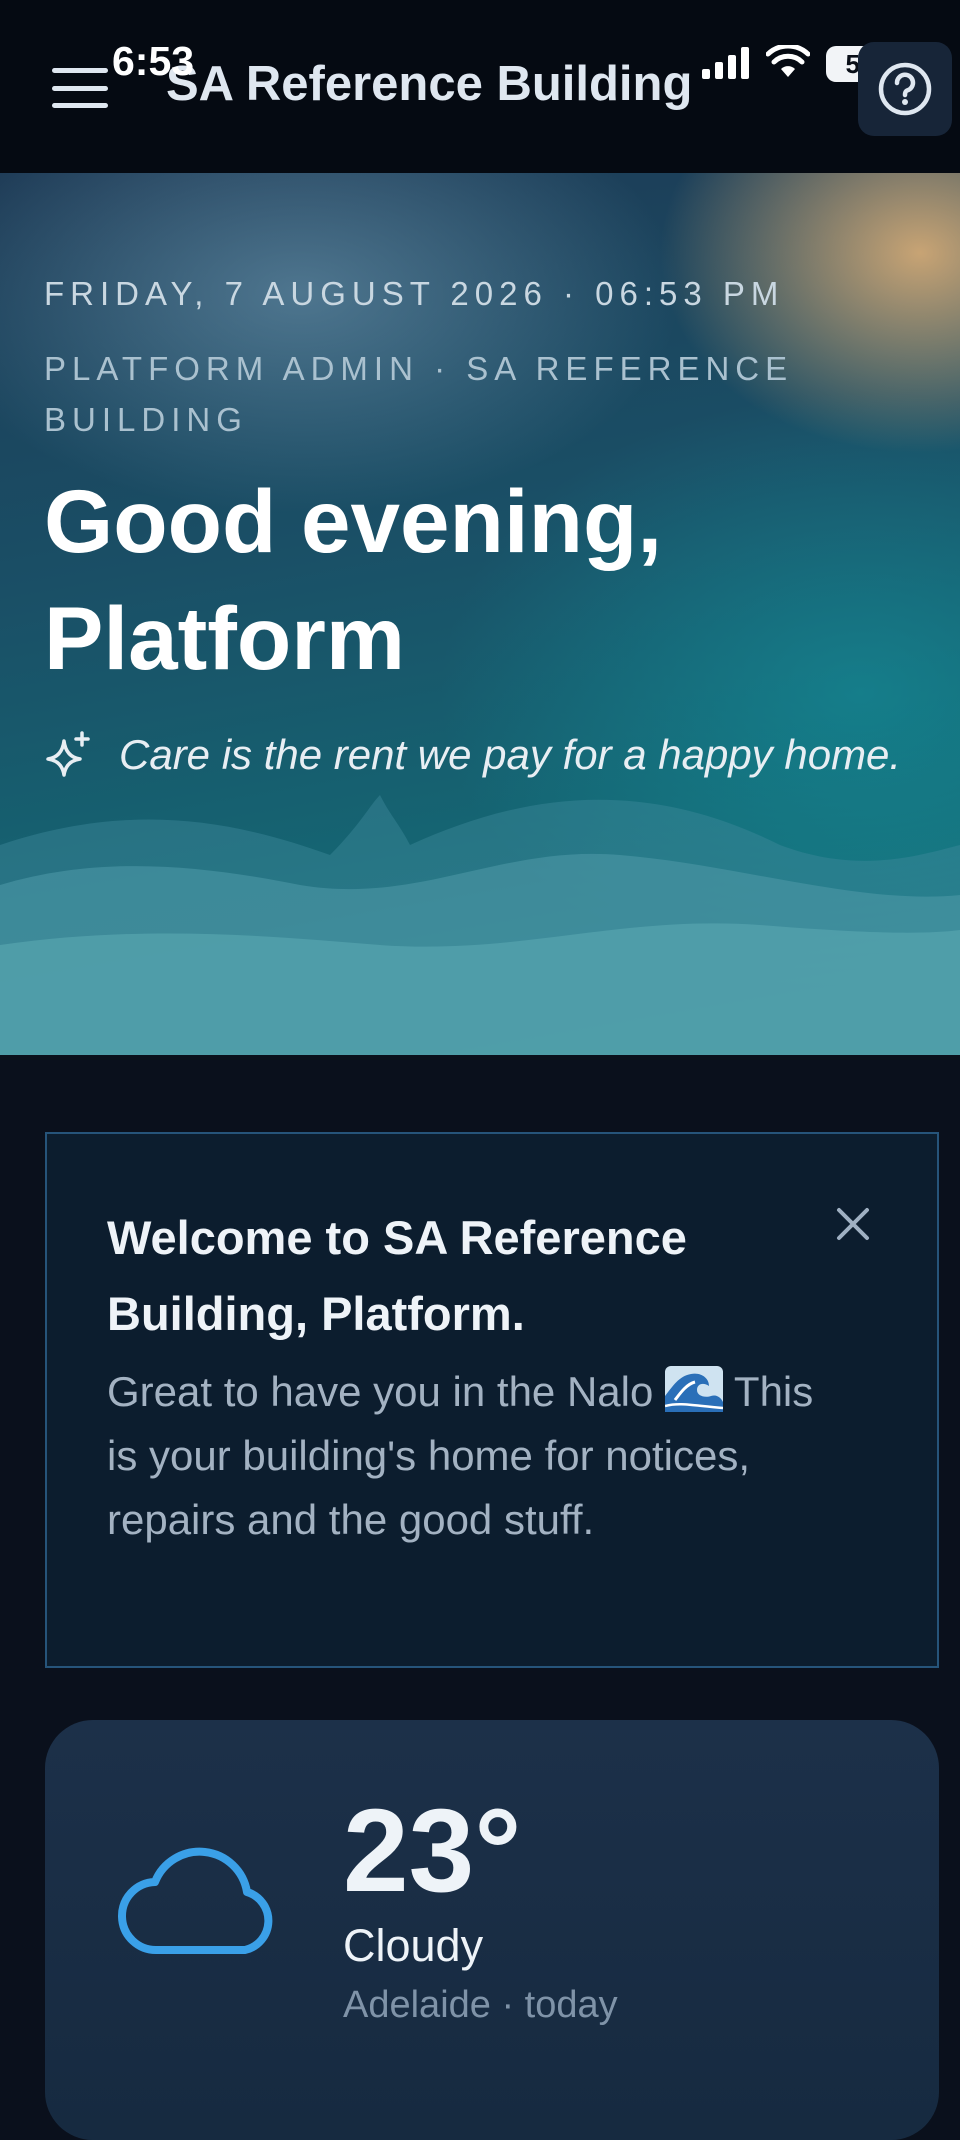 This screenshot has width=960, height=2140. I want to click on wave-emoji-icon, so click(694, 1389).